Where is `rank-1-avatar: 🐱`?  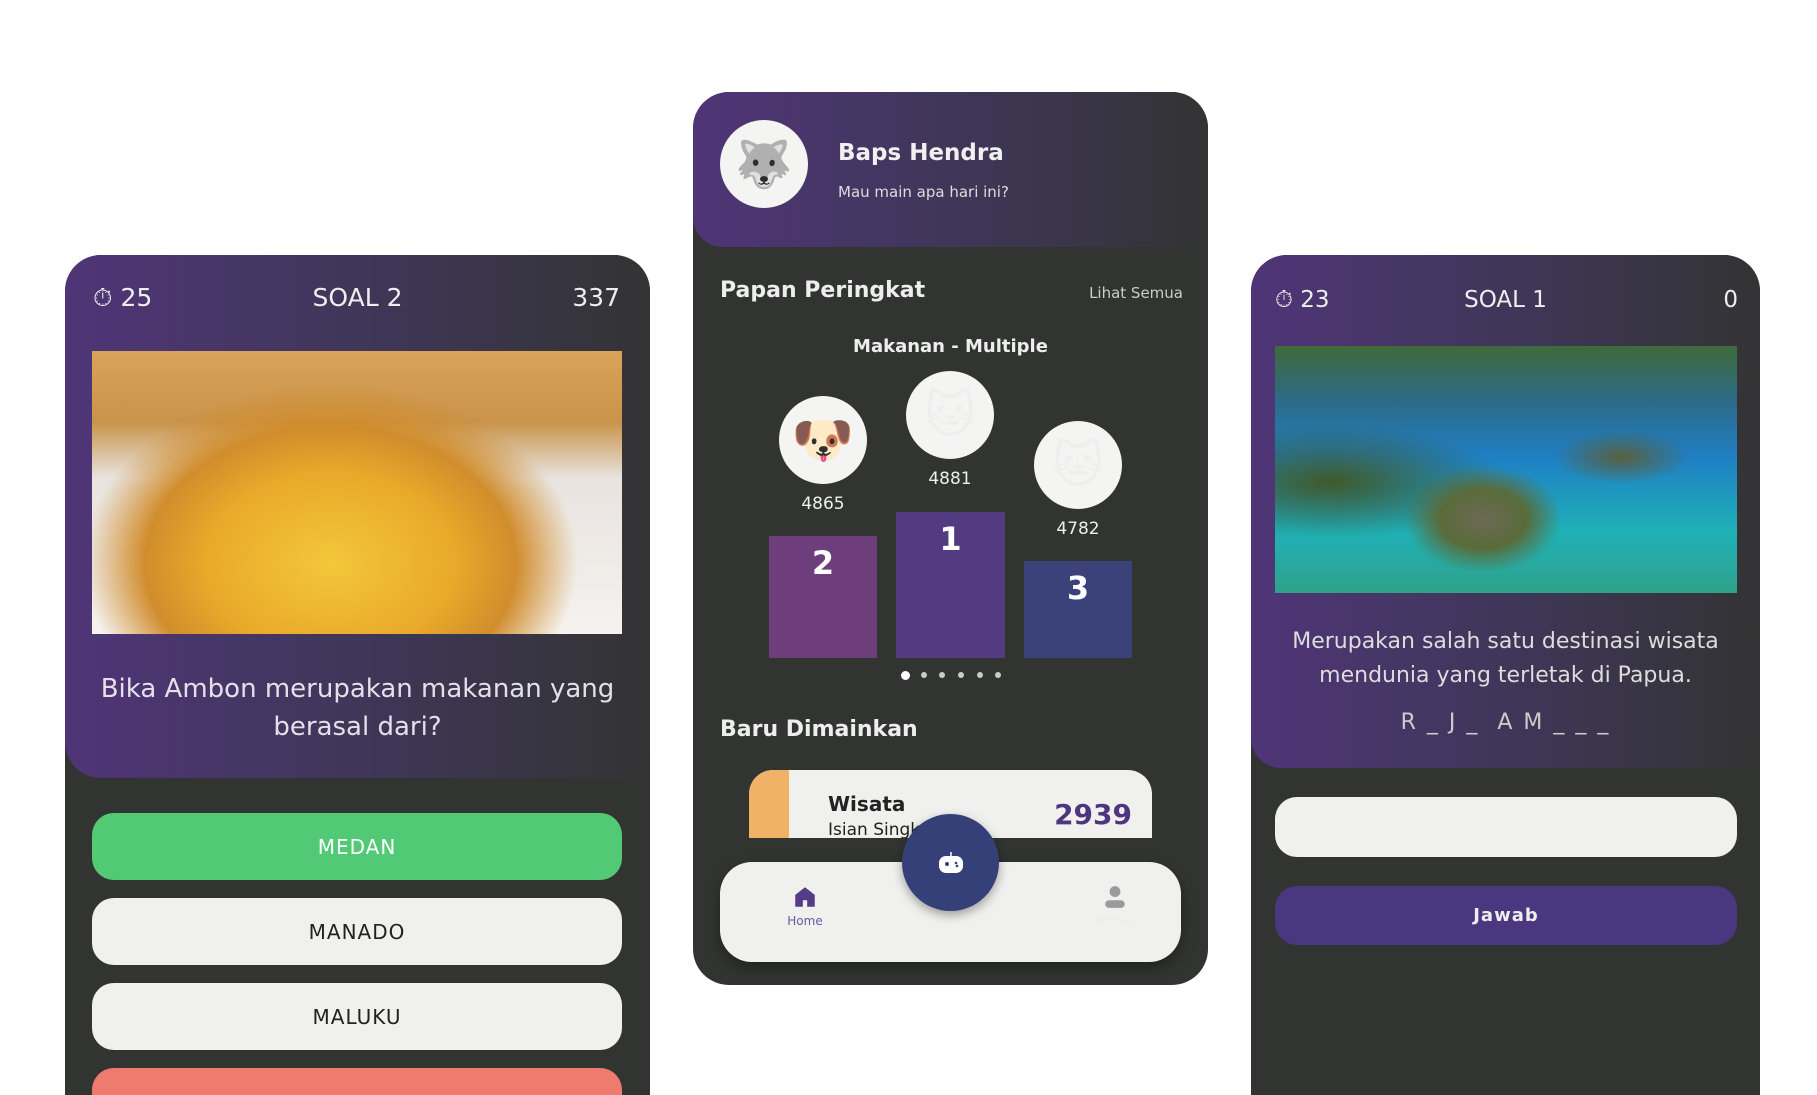
rank-1-avatar: 🐱 is located at coordinates (950, 415).